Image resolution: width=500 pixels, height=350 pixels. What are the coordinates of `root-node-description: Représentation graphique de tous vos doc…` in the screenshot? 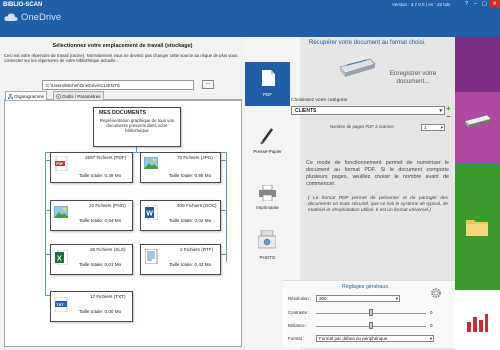 It's located at (137, 125).